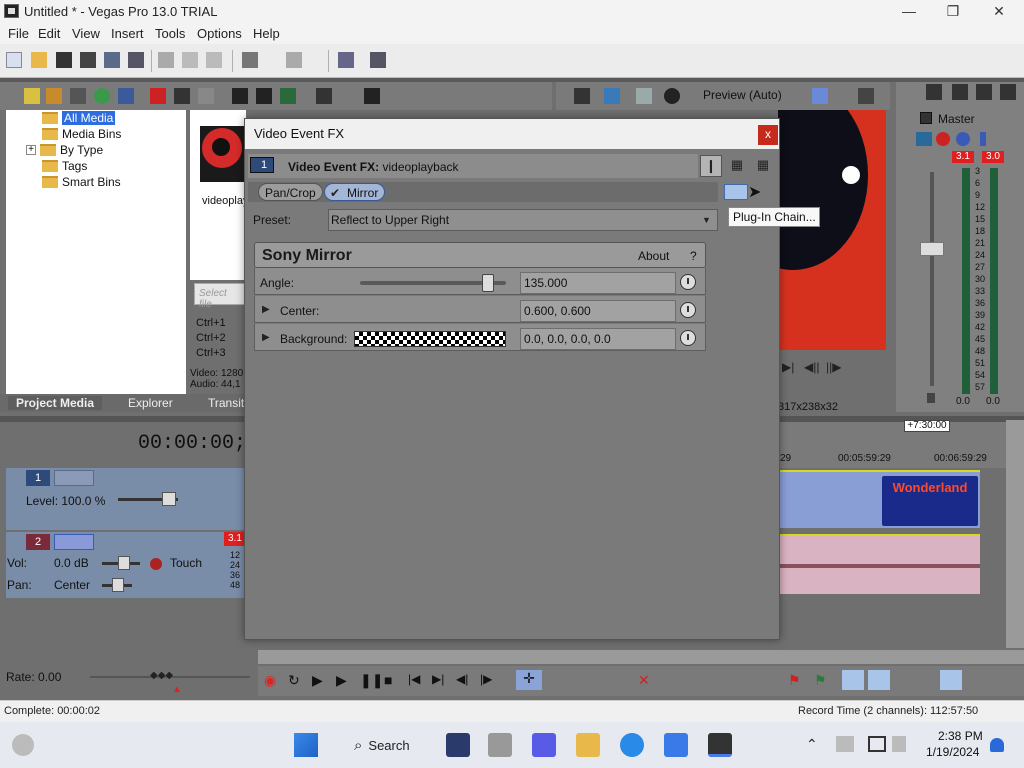 This screenshot has height=768, width=1024. Describe the element at coordinates (711, 166) in the screenshot. I see `layout-single-icon: ❙` at that location.